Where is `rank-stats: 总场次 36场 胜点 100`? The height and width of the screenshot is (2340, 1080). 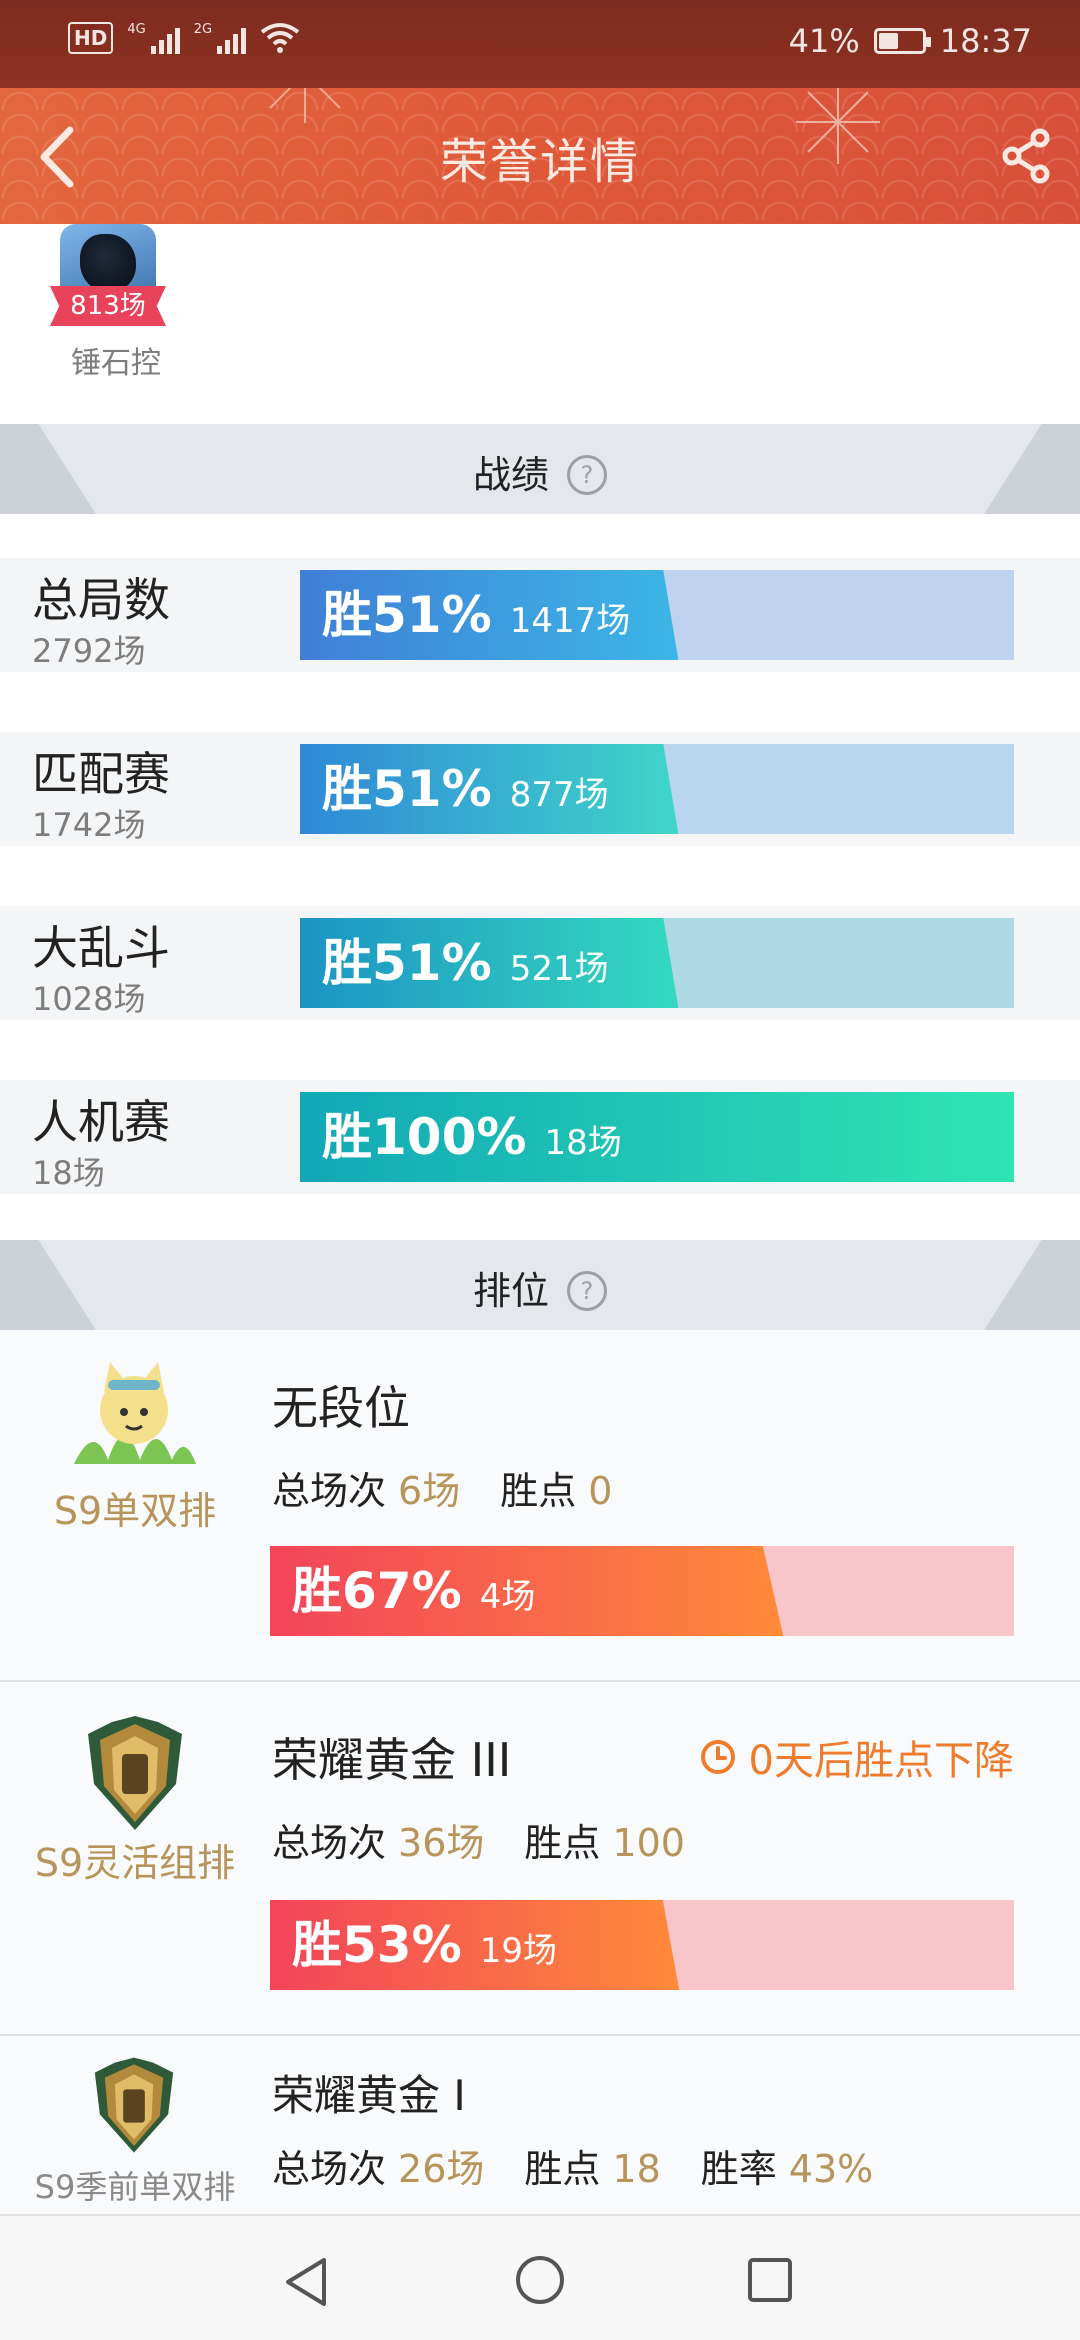
rank-stats: 总场次 36场 胜点 100 is located at coordinates (478, 1843).